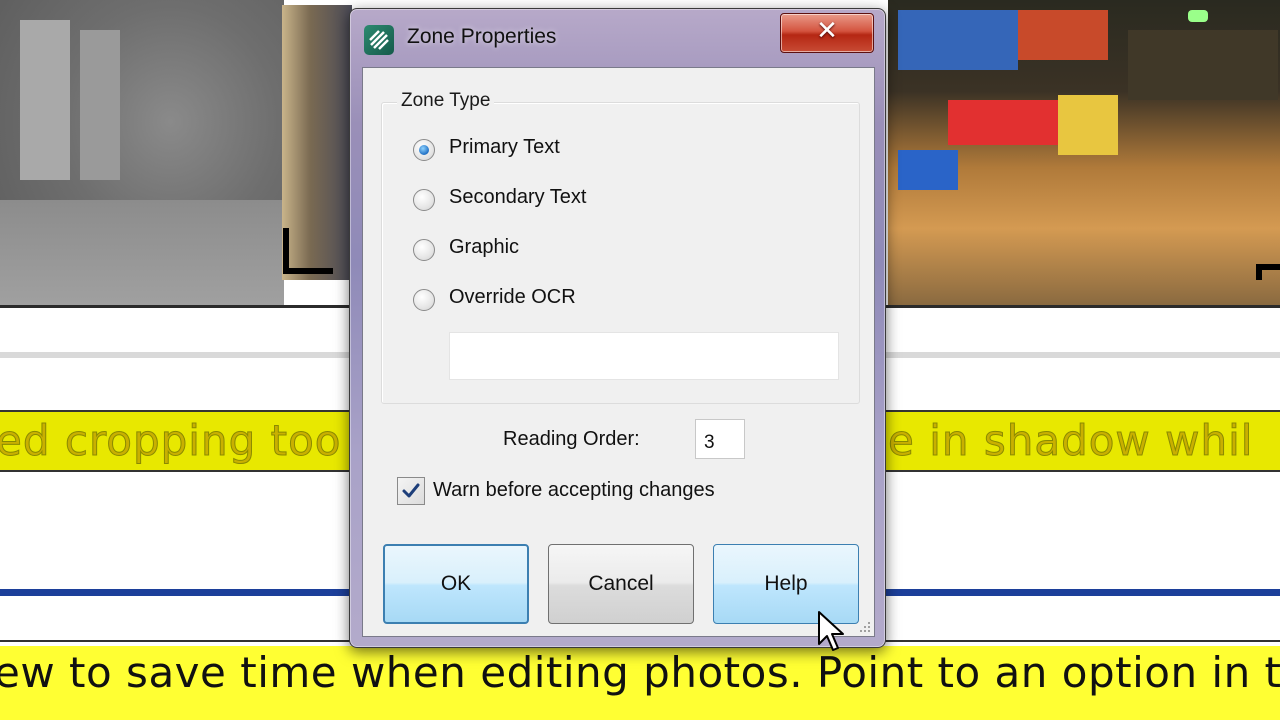 This screenshot has height=720, width=1280. I want to click on crop-handle-left, so click(308, 251).